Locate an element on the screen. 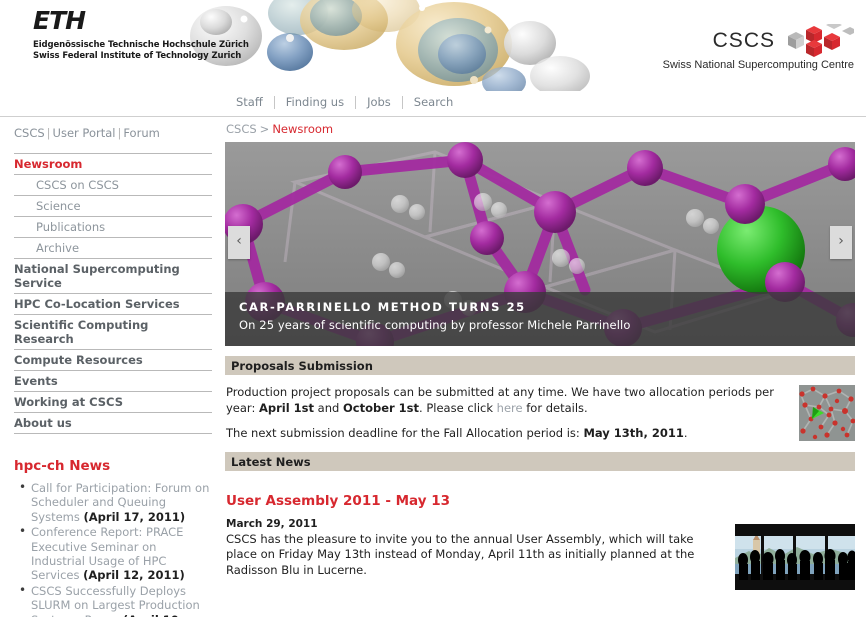 This screenshot has width=866, height=617. user-assembly-photo-thumbnail is located at coordinates (795, 556).